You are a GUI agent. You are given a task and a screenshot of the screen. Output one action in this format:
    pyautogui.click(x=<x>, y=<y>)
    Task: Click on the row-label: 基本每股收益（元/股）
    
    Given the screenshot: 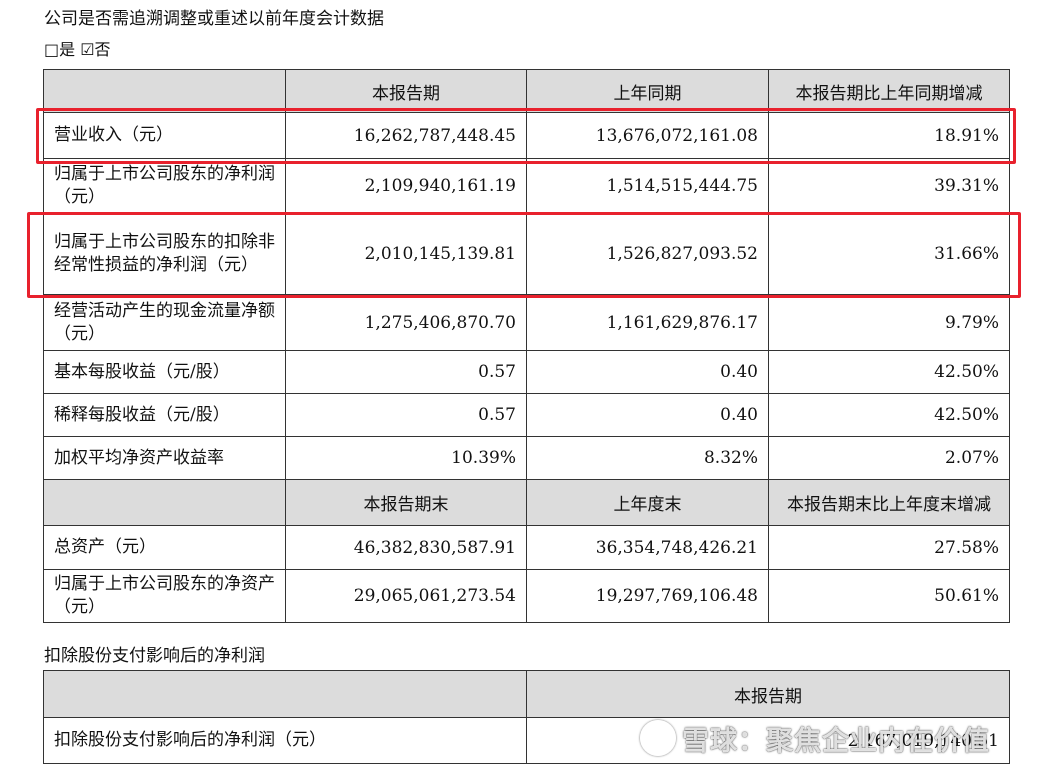 What is the action you would take?
    pyautogui.click(x=164, y=372)
    